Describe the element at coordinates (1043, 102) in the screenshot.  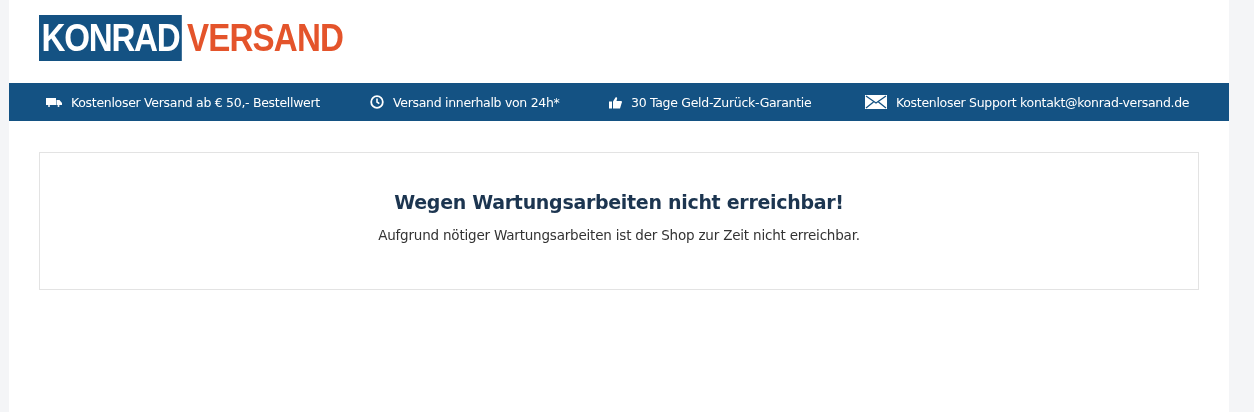
I see `benefit-text: Kostenloser Support kontakt@konrad-versand.de` at that location.